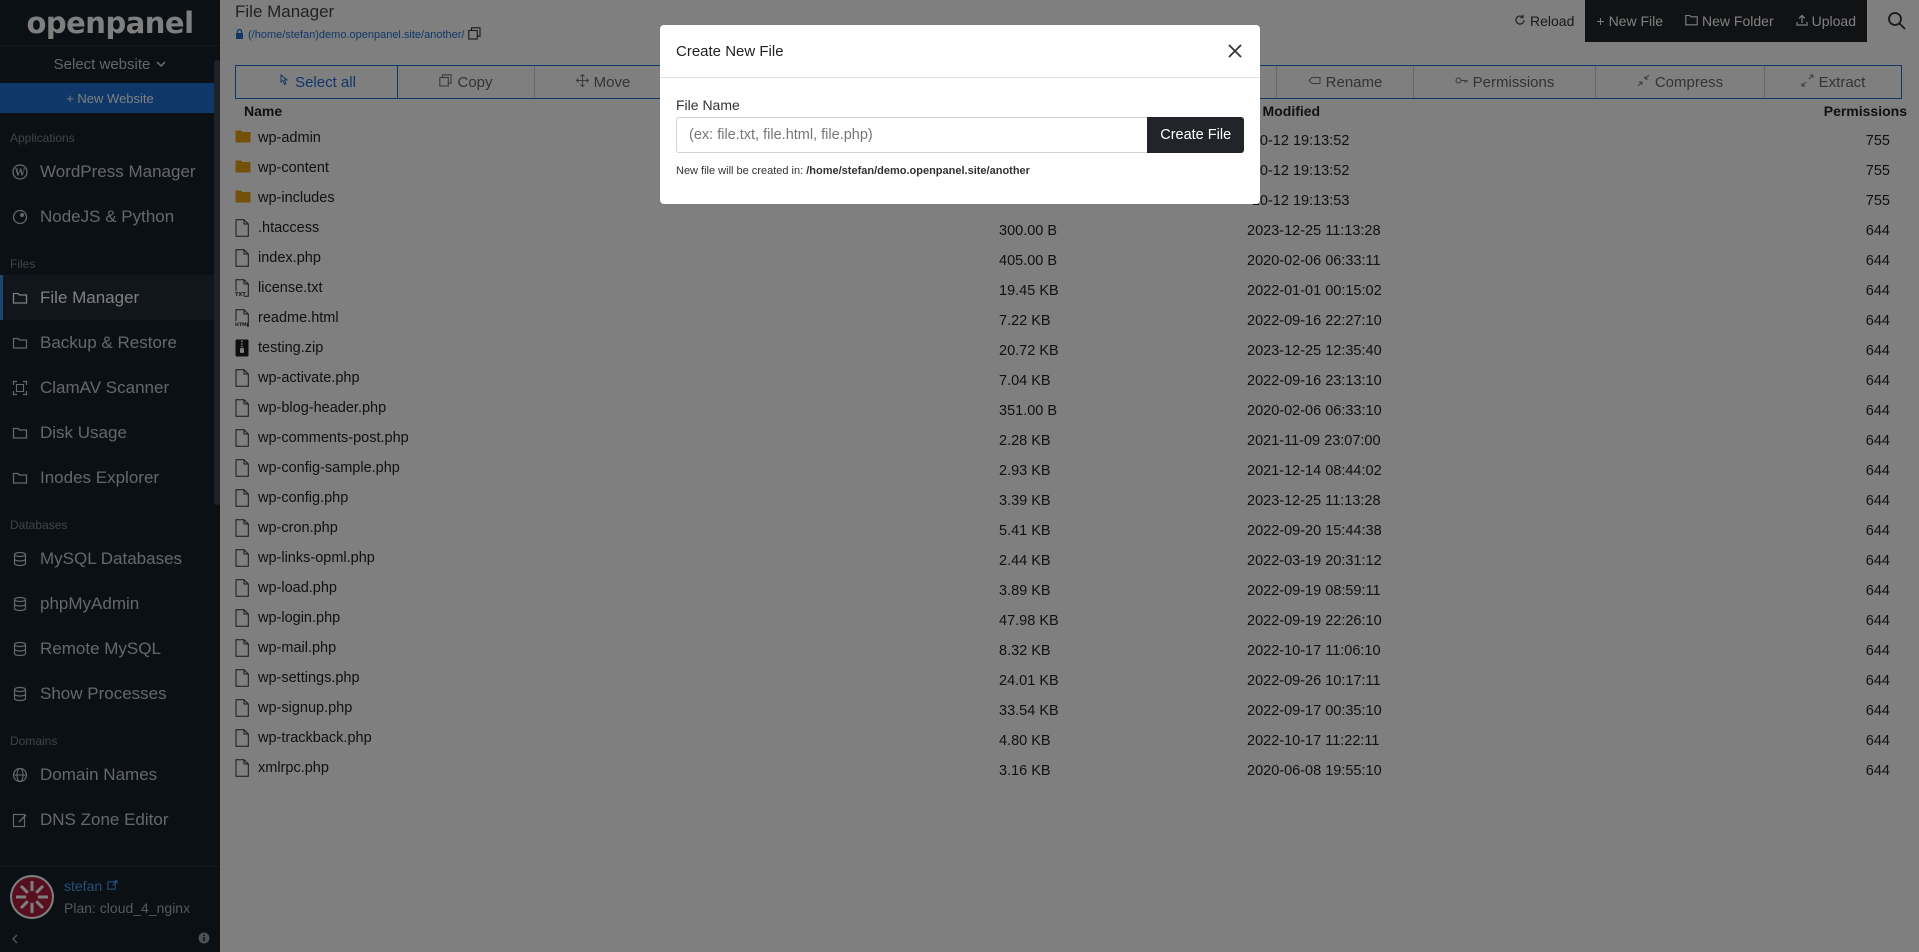 Image resolution: width=1919 pixels, height=952 pixels. Describe the element at coordinates (1235, 51) in the screenshot. I see `close-icon` at that location.